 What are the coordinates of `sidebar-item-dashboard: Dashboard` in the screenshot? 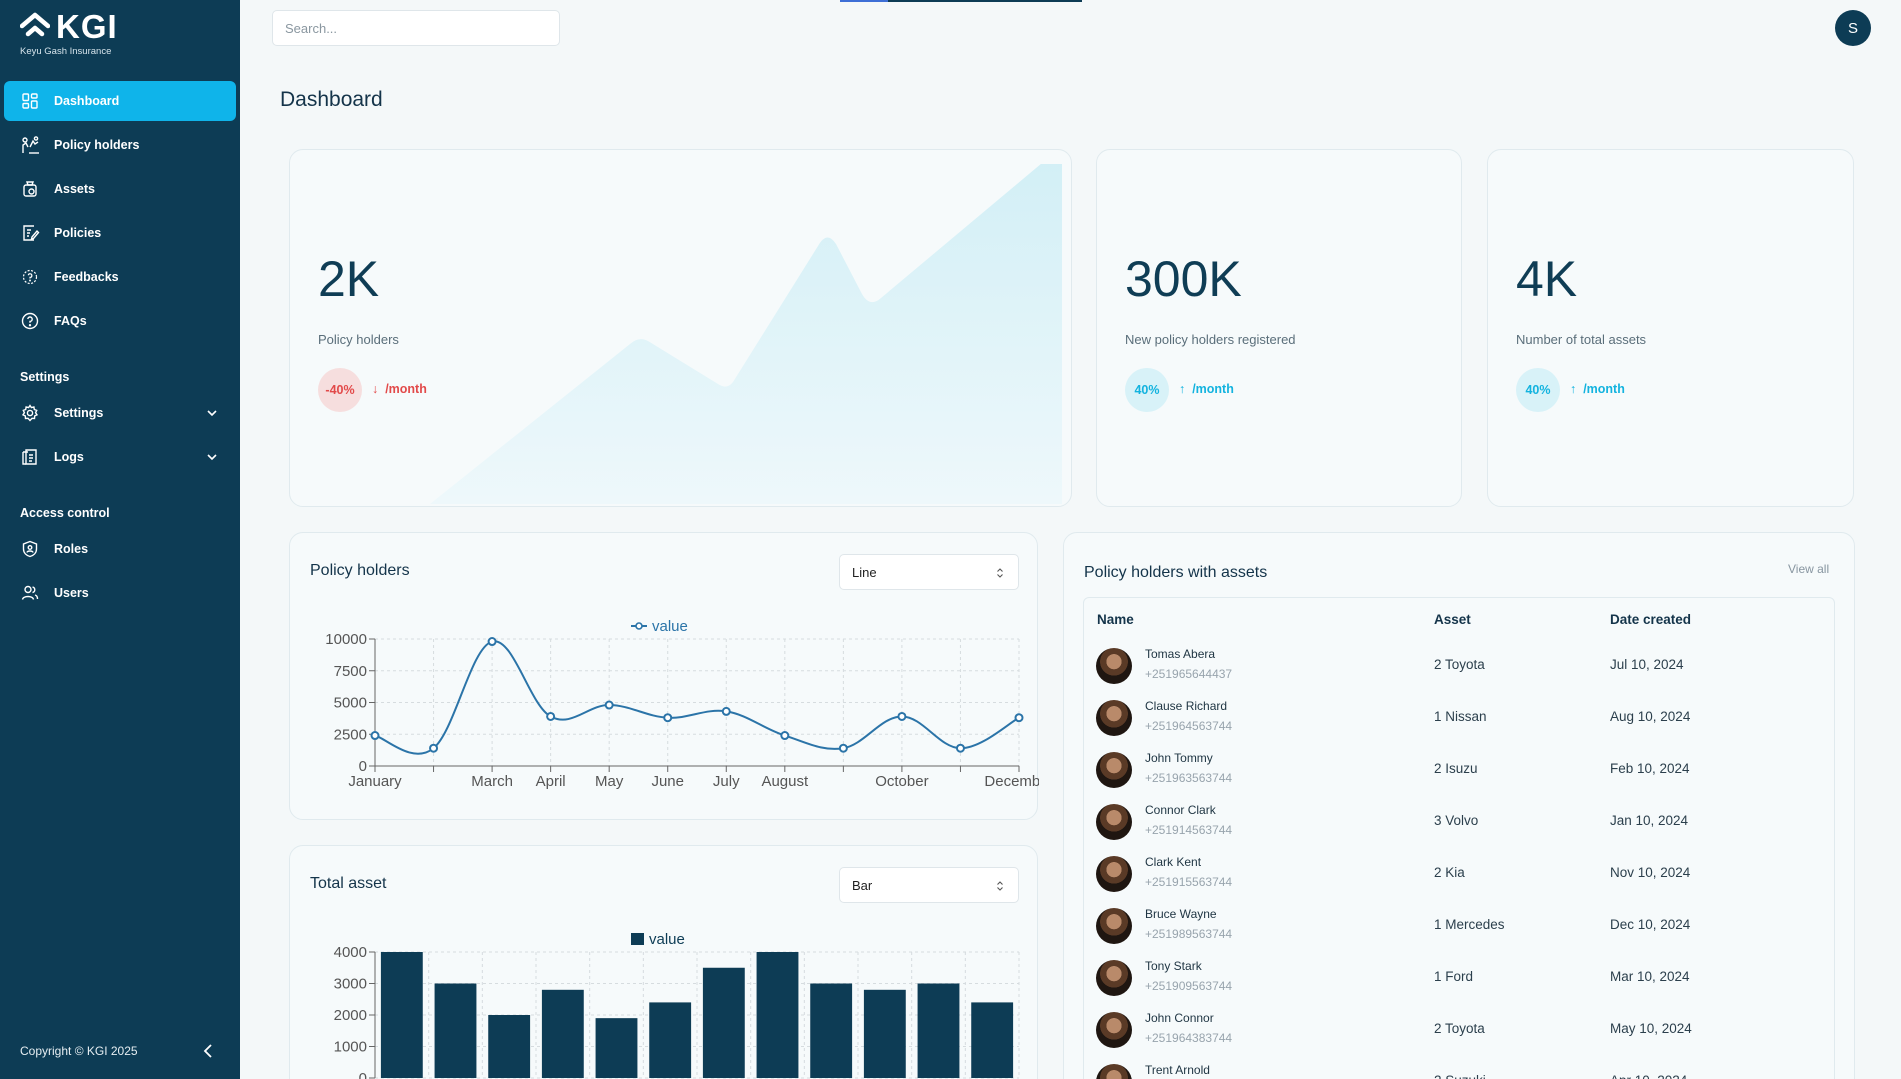 It's located at (120, 101).